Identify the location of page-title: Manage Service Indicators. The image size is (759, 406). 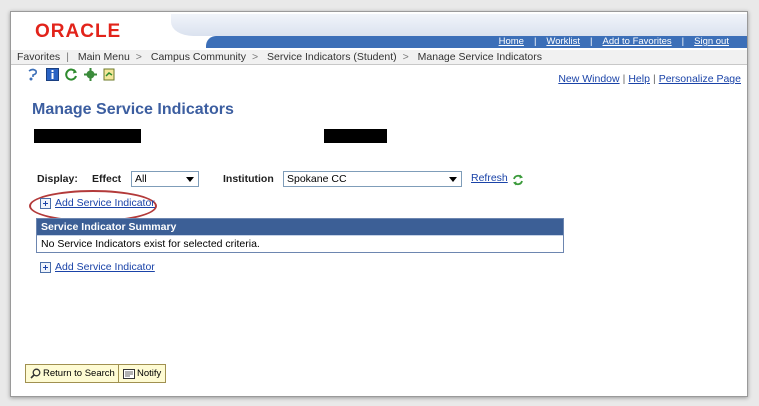
(133, 109).